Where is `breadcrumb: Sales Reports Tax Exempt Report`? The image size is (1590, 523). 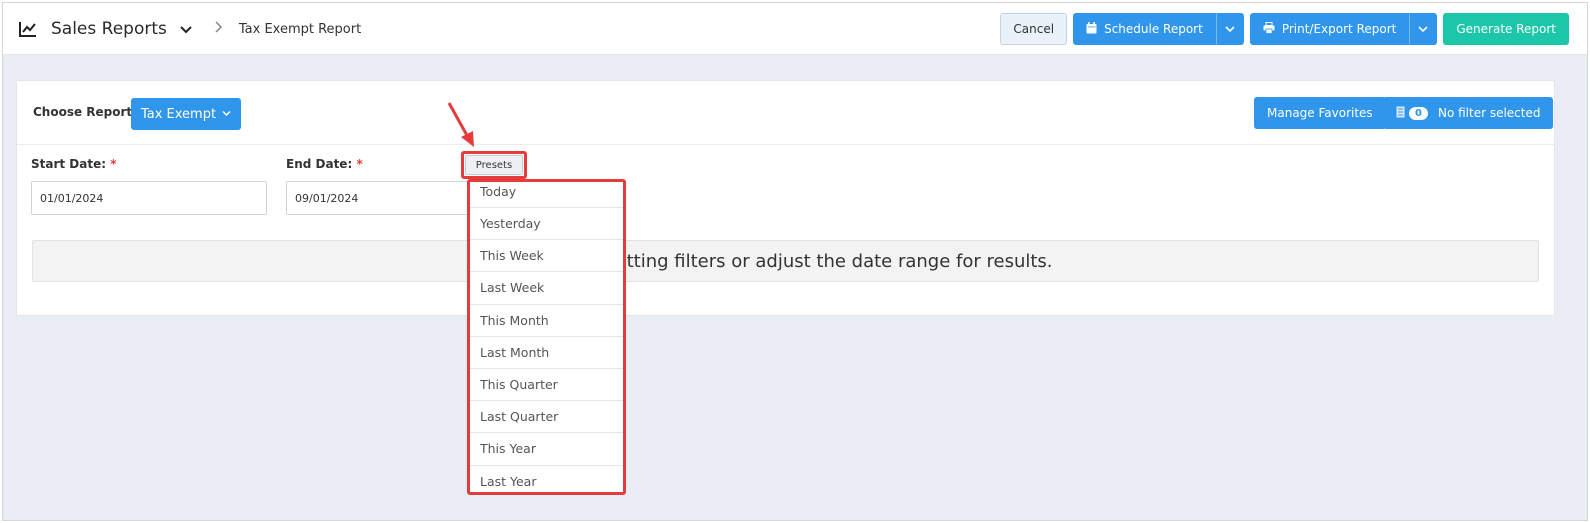 breadcrumb: Sales Reports Tax Exempt Report is located at coordinates (190, 29).